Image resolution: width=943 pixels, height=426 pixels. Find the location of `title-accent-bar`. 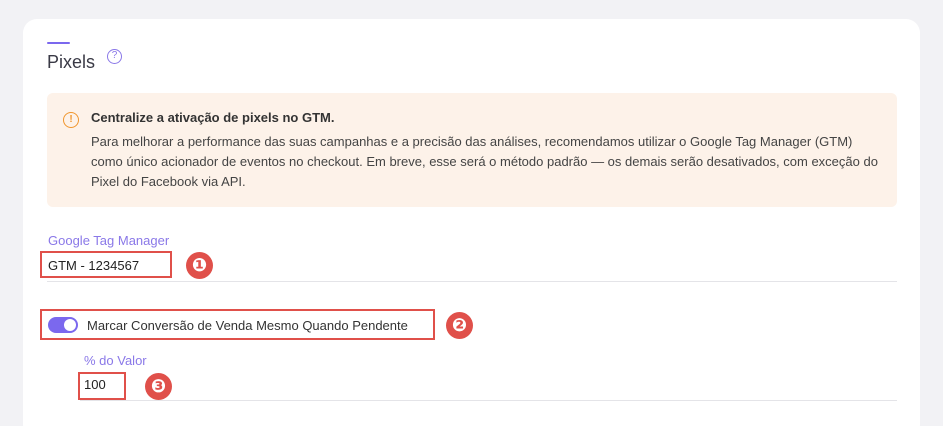

title-accent-bar is located at coordinates (58, 43).